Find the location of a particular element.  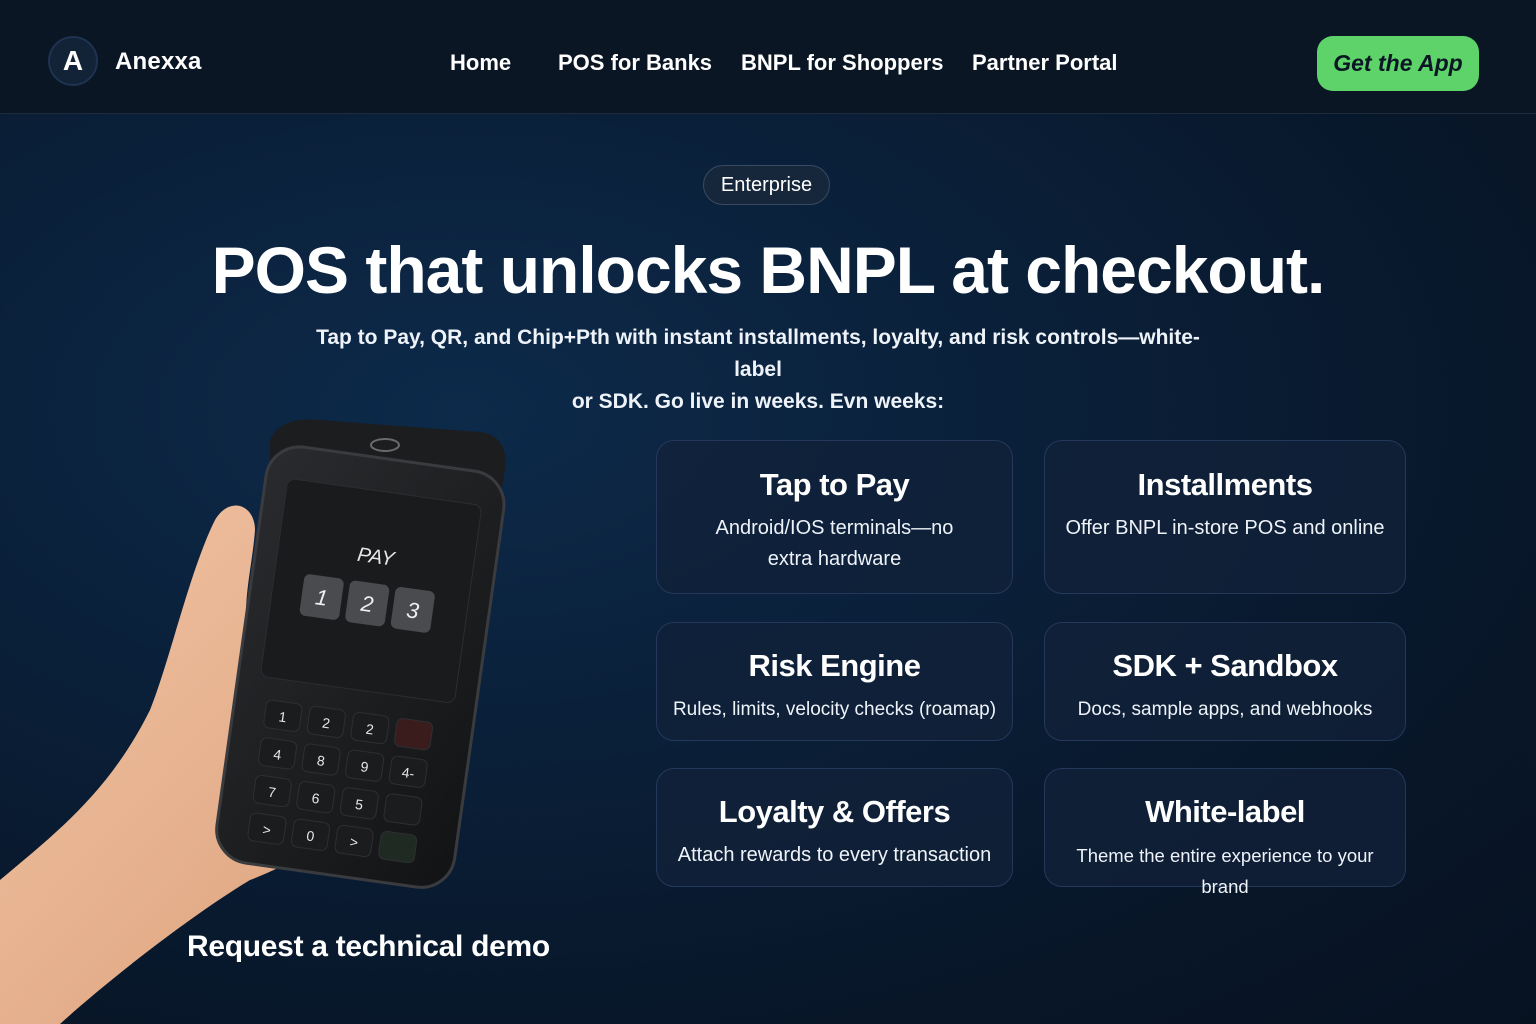

keypad-key-label: 4- is located at coordinates (408, 773).